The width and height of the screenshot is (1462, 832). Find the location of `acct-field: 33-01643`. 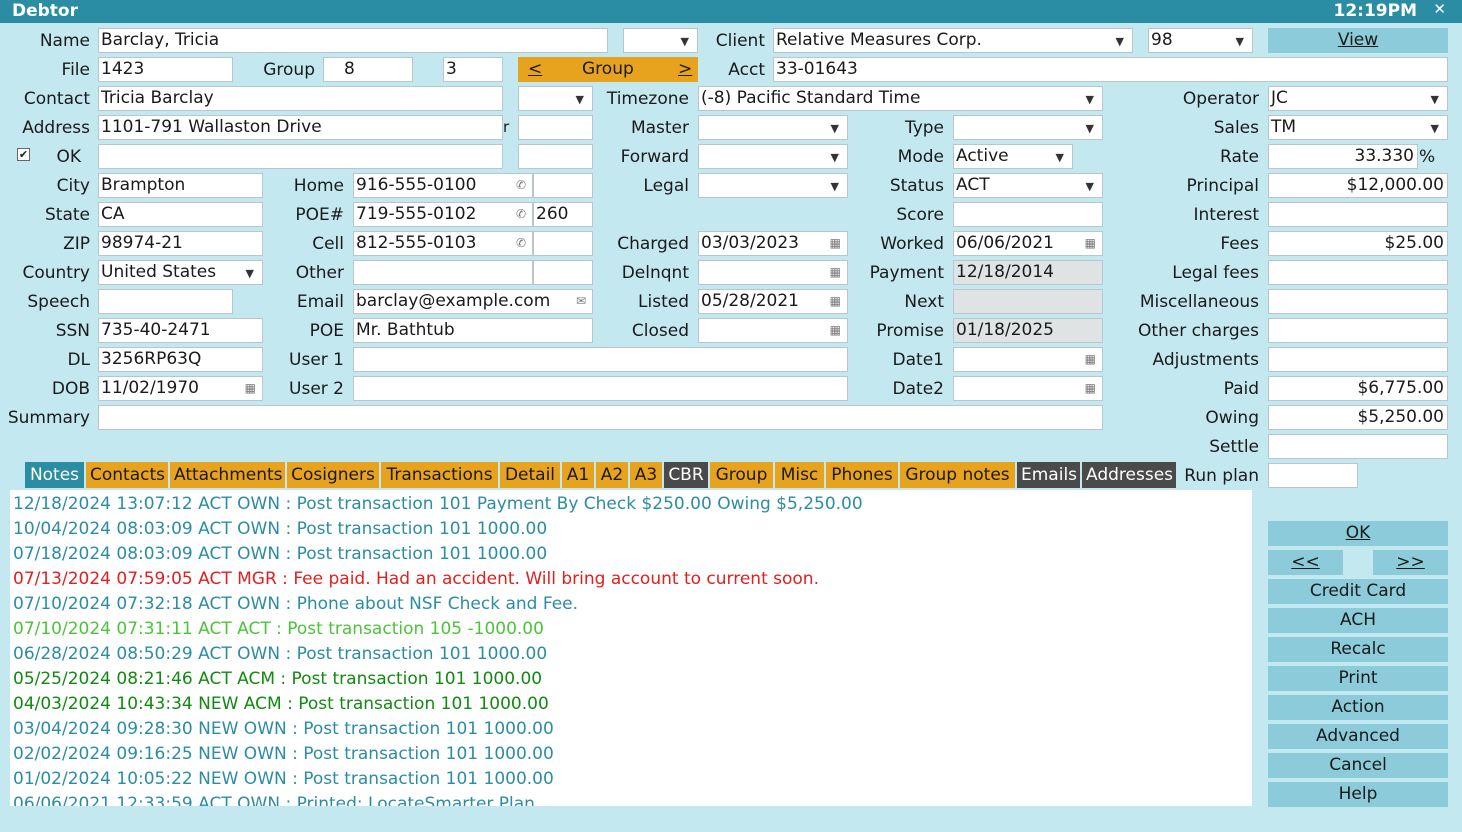

acct-field: 33-01643 is located at coordinates (1110, 69).